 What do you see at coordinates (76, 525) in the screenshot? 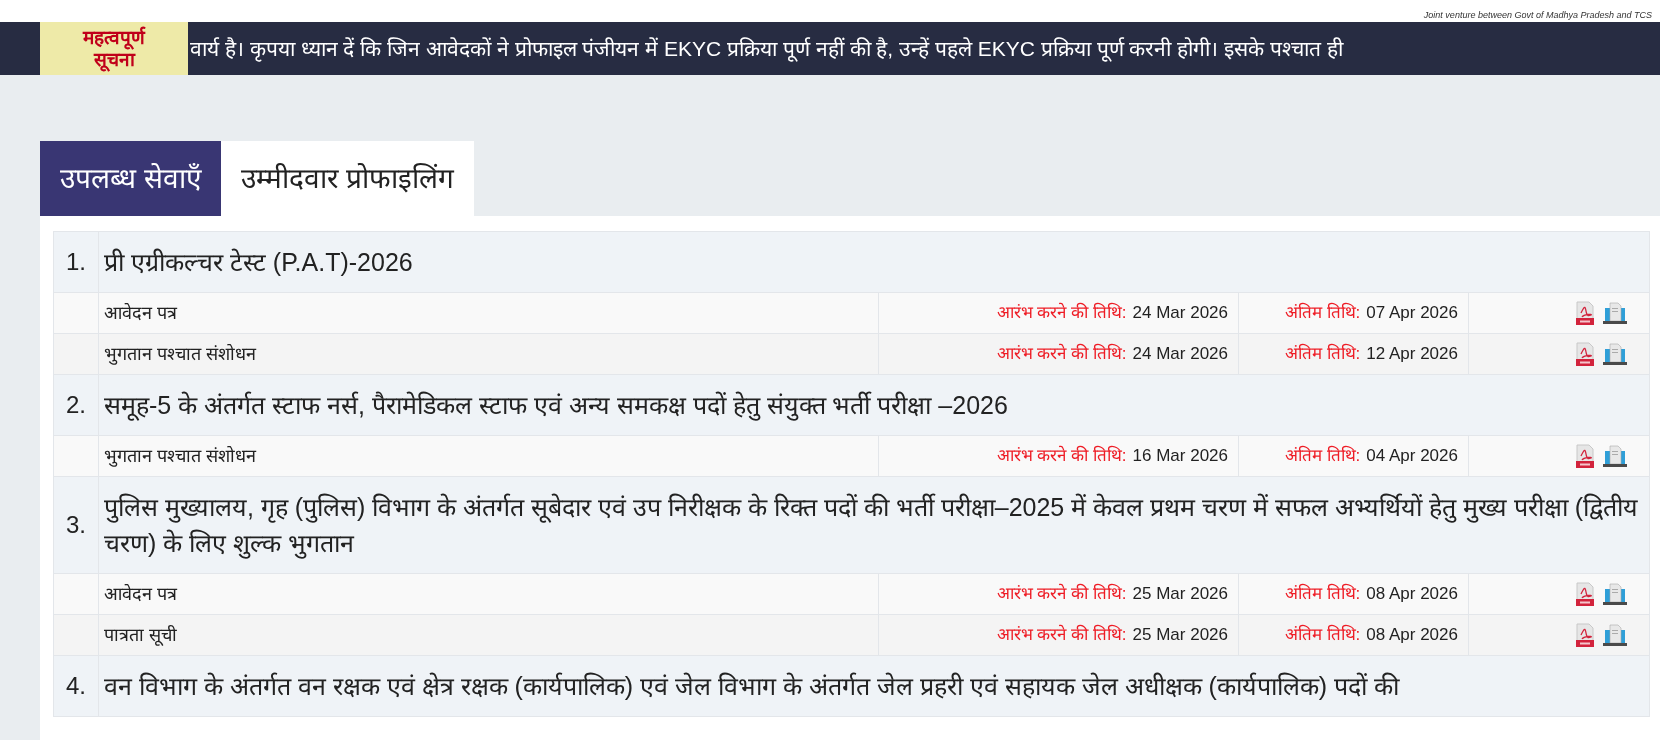
I see `service-number: 3.` at bounding box center [76, 525].